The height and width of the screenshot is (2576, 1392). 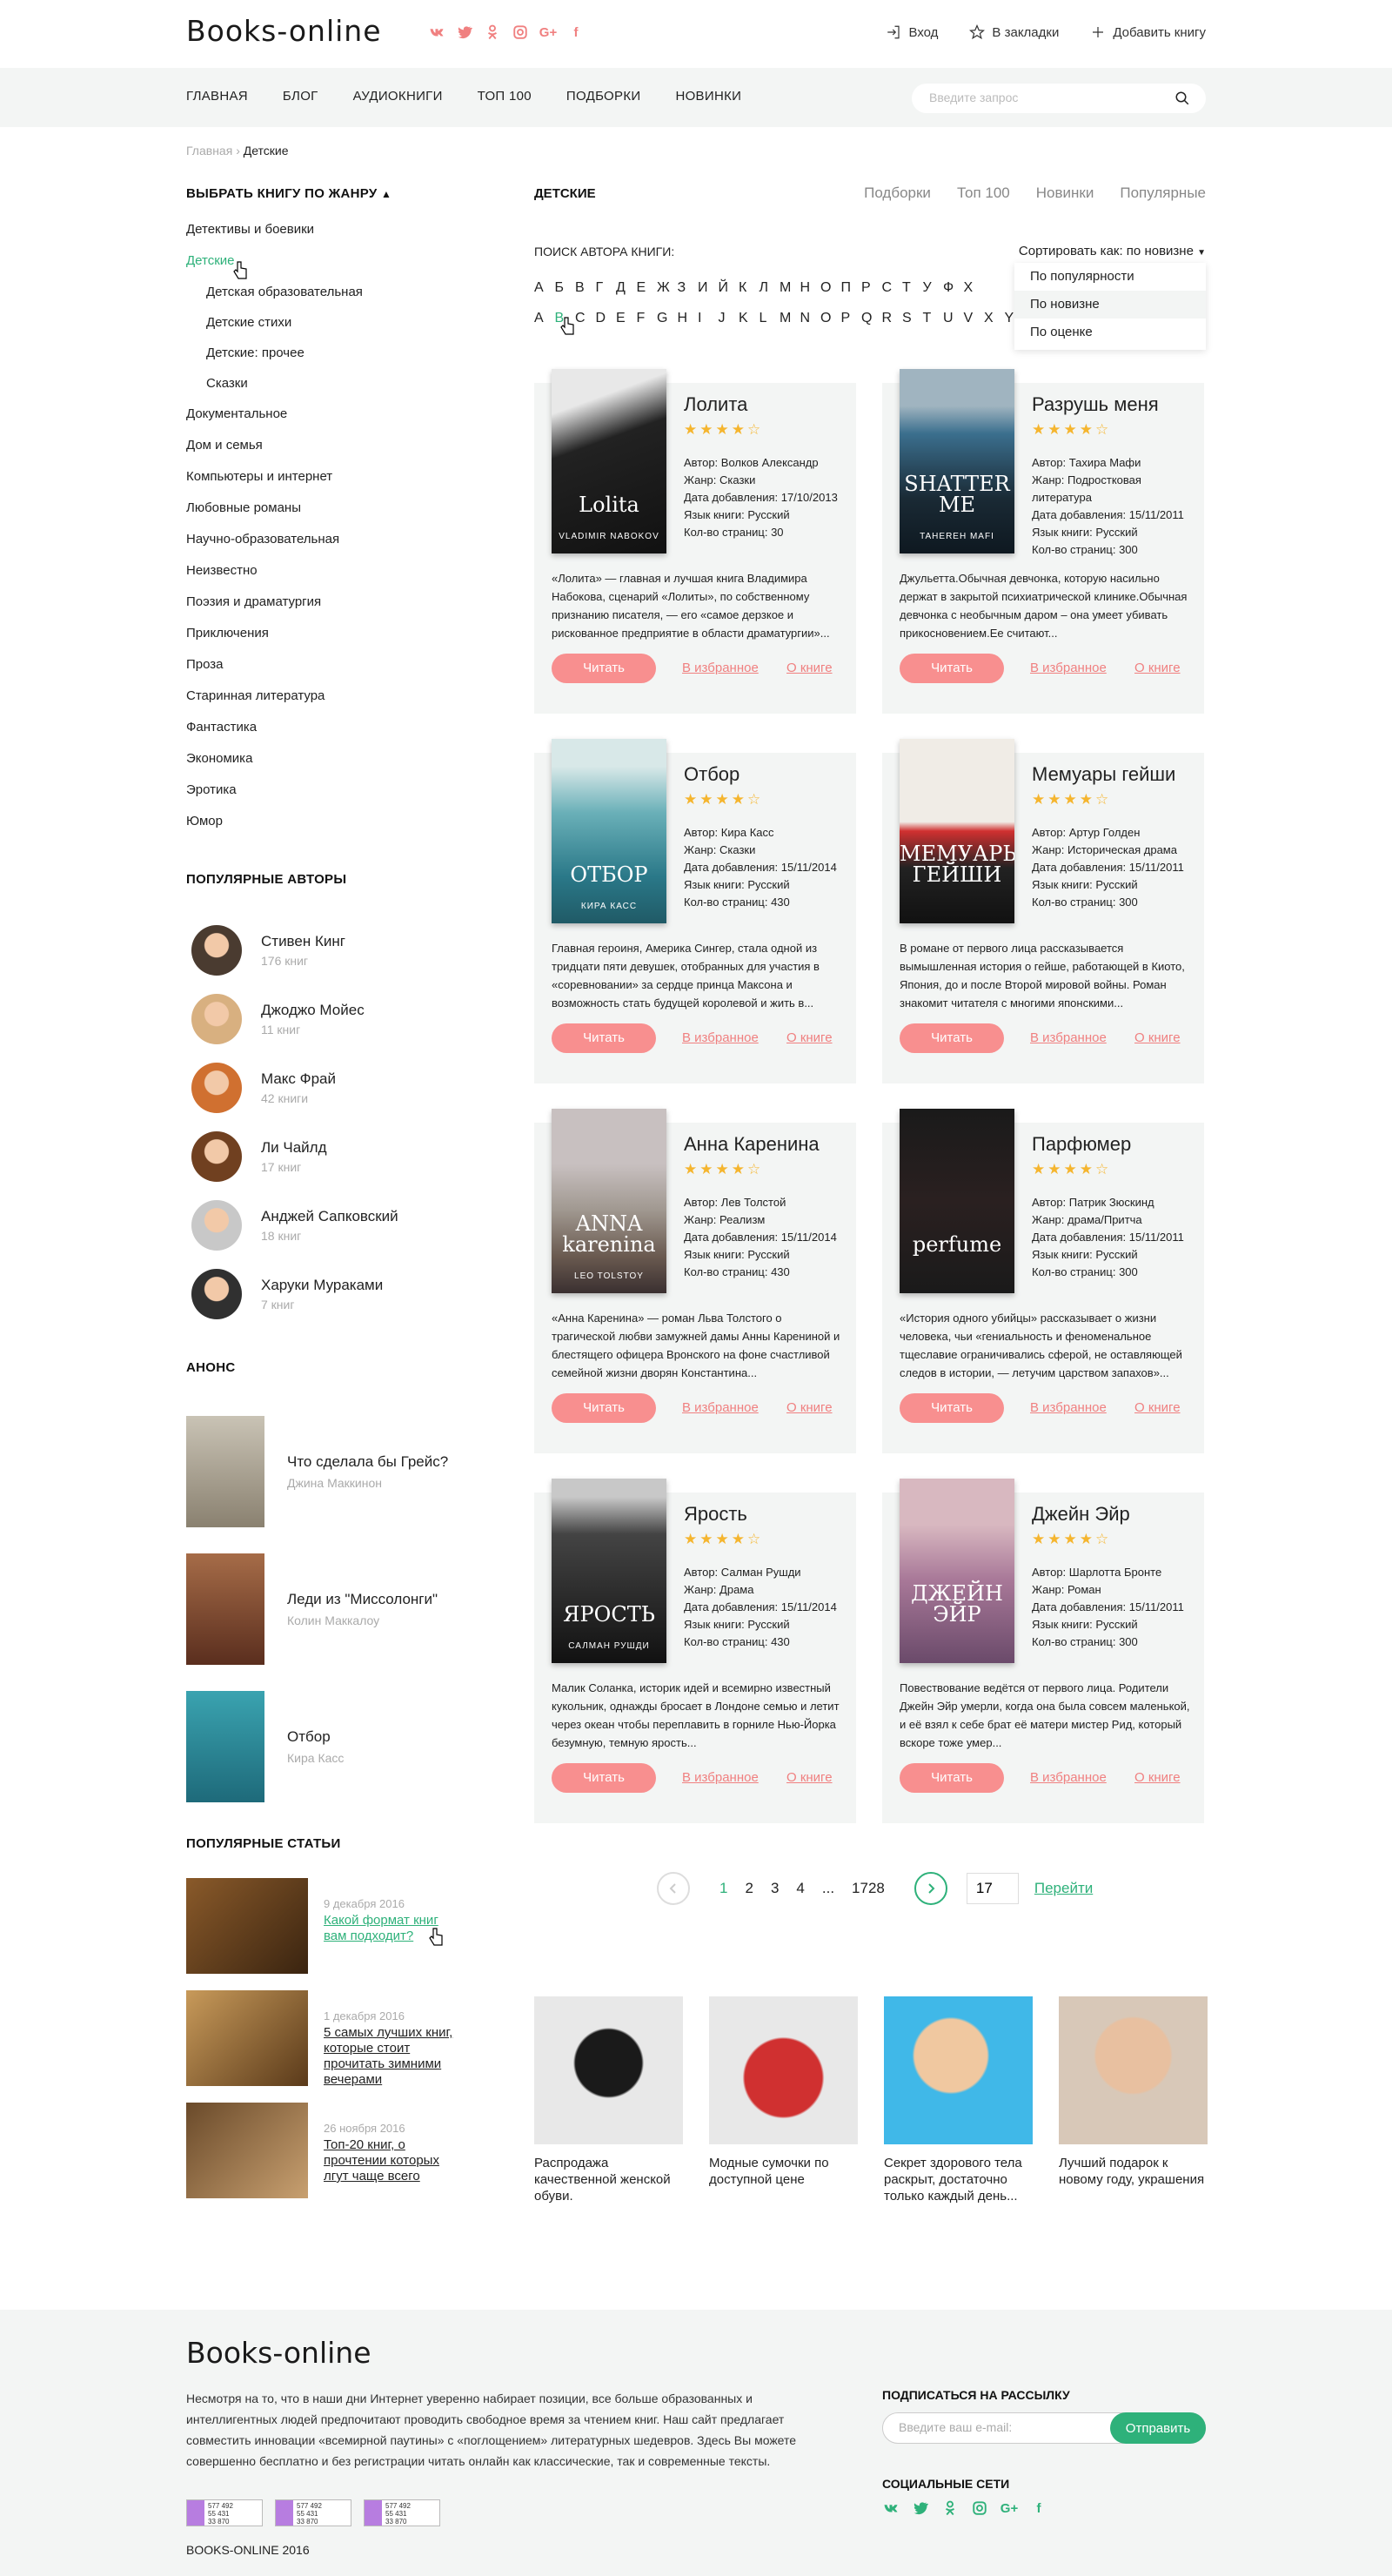 What do you see at coordinates (974, 288) in the screenshot?
I see `letter-21: Х` at bounding box center [974, 288].